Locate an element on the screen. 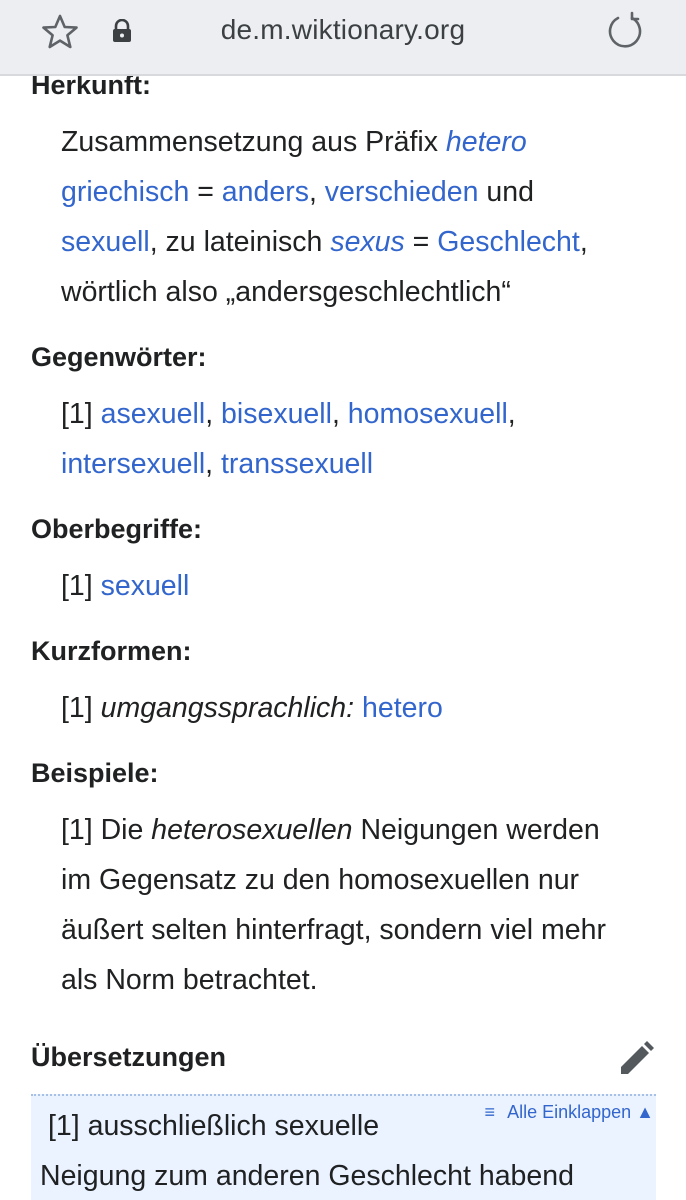  gegenwoerter-line-2: intersexuell, transsexuell is located at coordinates (217, 464).